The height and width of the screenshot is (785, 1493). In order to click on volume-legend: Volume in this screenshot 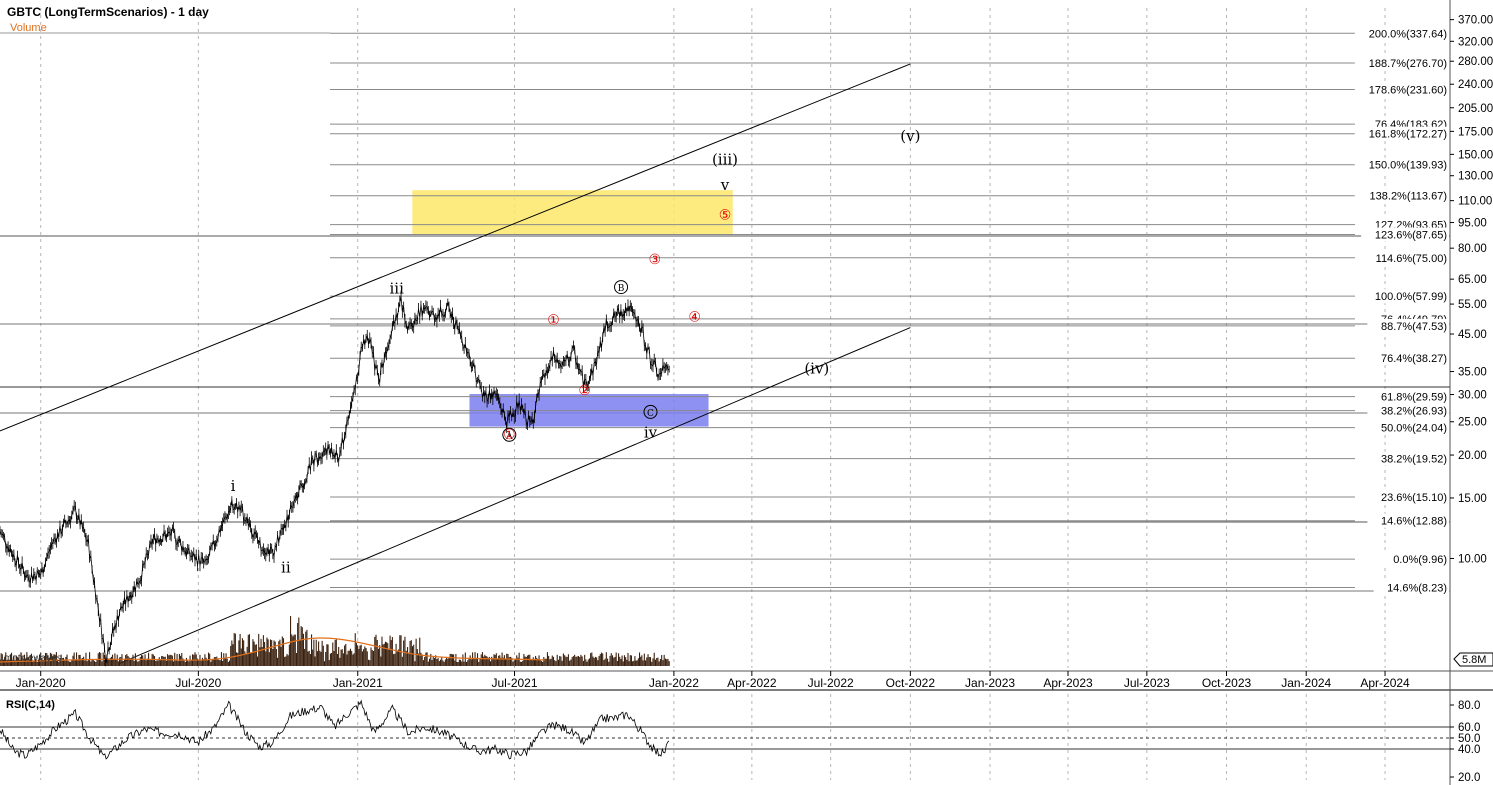, I will do `click(28, 28)`.